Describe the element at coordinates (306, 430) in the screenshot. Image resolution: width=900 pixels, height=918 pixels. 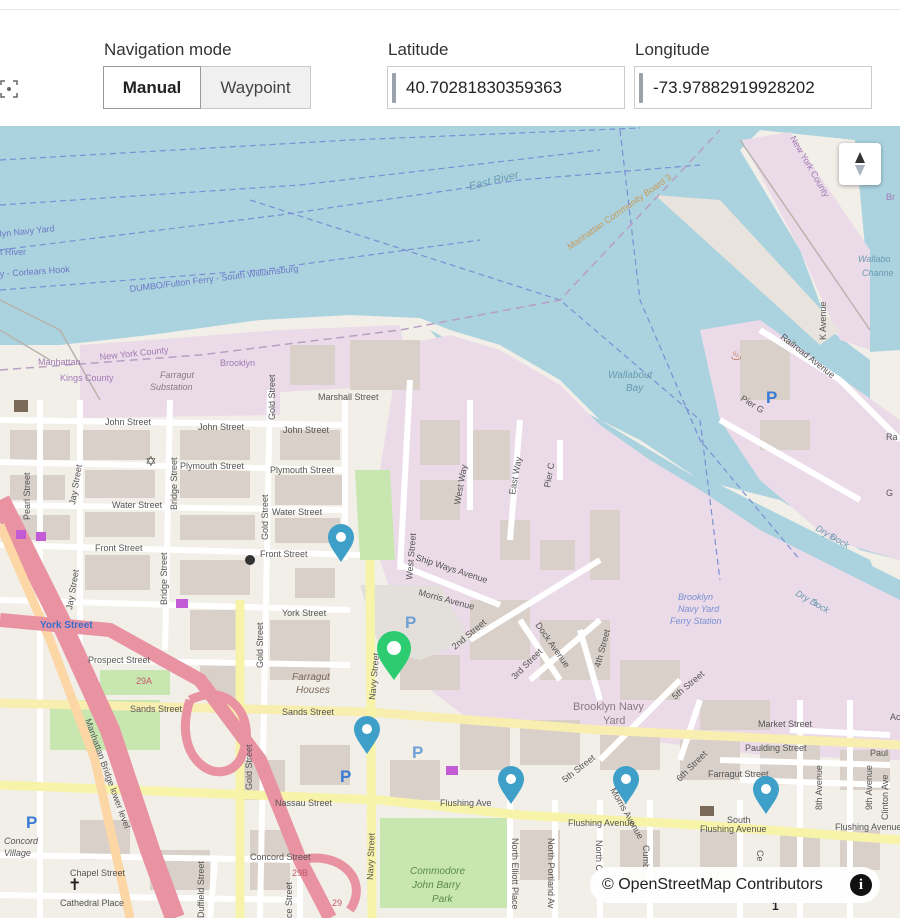
I see `label-john-st-3: John Street` at that location.